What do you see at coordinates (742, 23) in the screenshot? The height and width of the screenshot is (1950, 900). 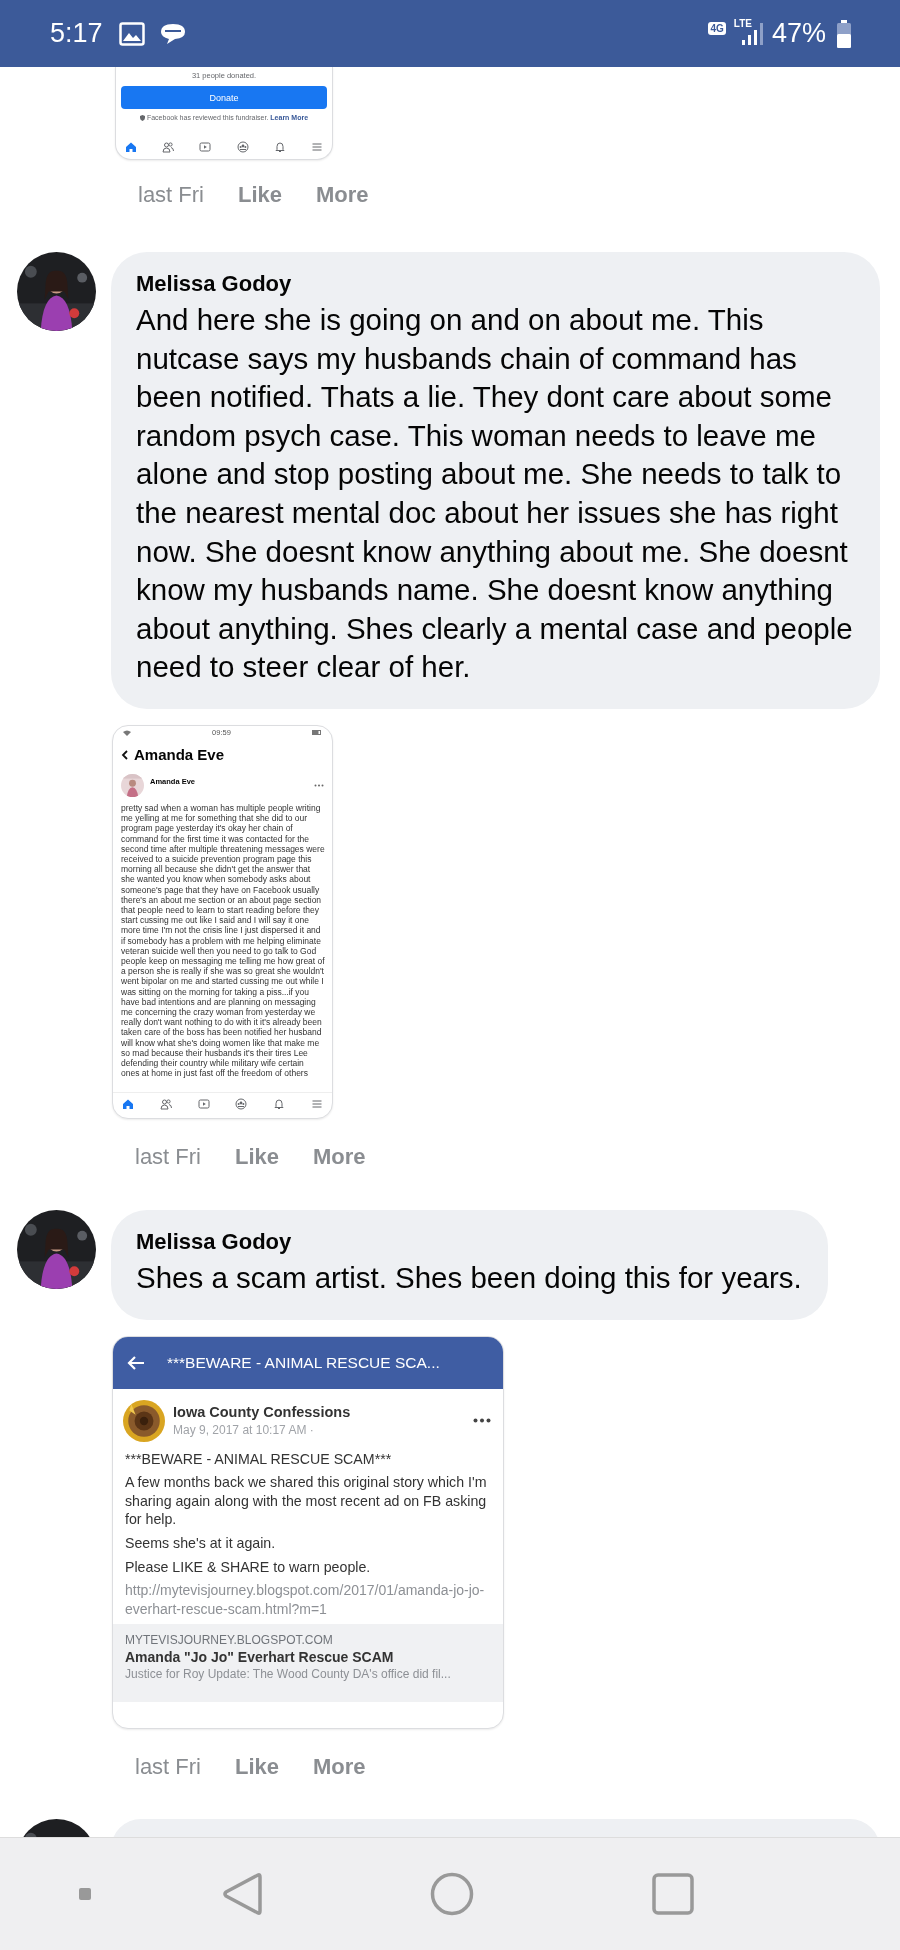 I see `network-type: LTE` at bounding box center [742, 23].